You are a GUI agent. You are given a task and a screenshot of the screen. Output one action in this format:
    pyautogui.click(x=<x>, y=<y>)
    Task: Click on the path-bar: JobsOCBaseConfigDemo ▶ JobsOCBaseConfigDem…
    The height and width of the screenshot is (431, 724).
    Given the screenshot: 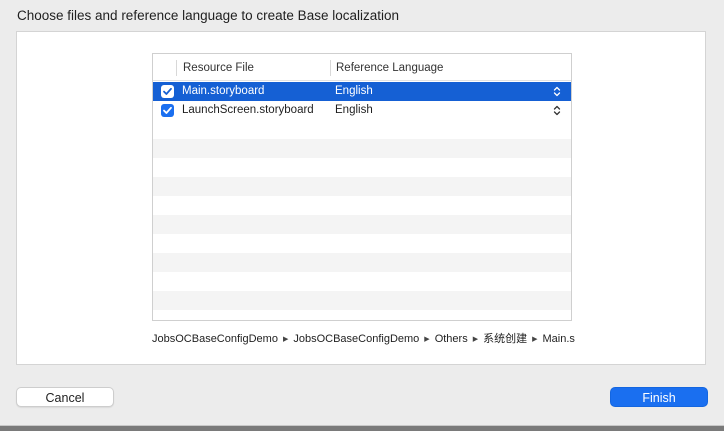 What is the action you would take?
    pyautogui.click(x=364, y=339)
    